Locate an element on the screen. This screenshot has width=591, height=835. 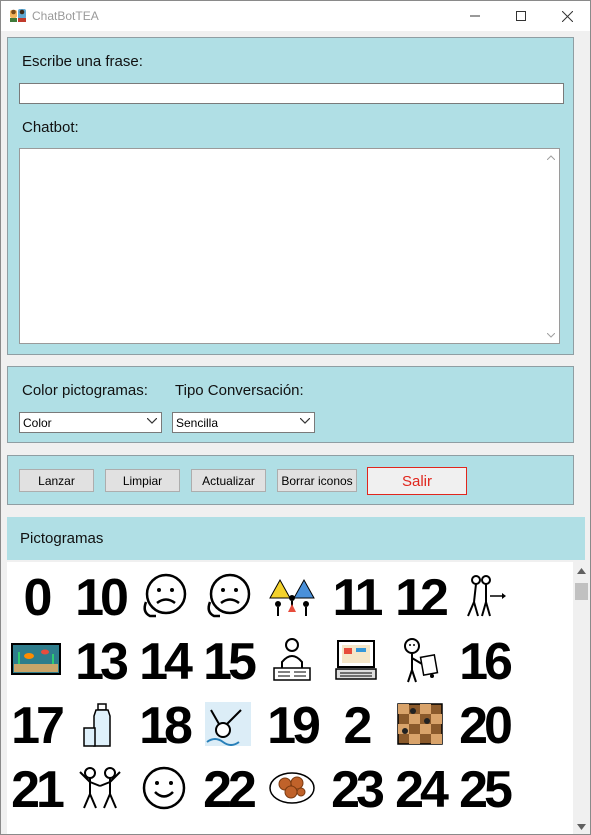
title-bar: ChatBotTEA is located at coordinates (295, 16).